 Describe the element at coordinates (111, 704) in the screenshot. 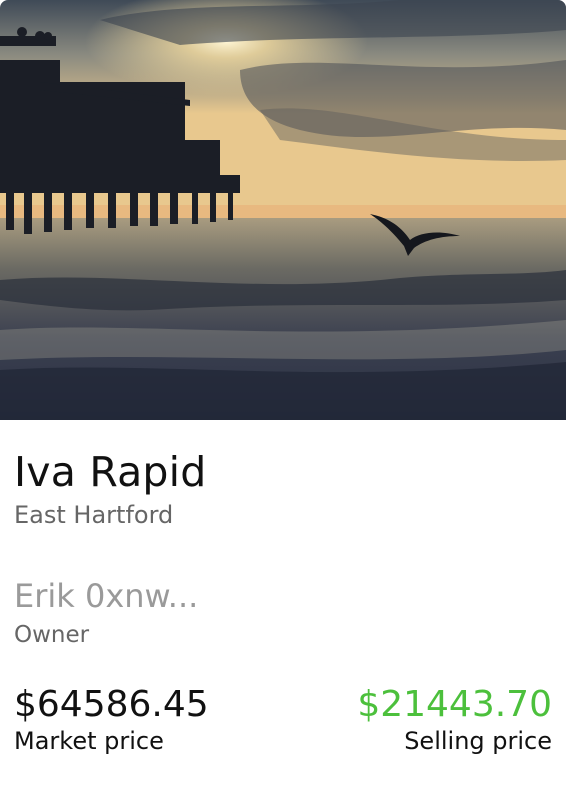

I see `market-price-value: $64586.45` at that location.